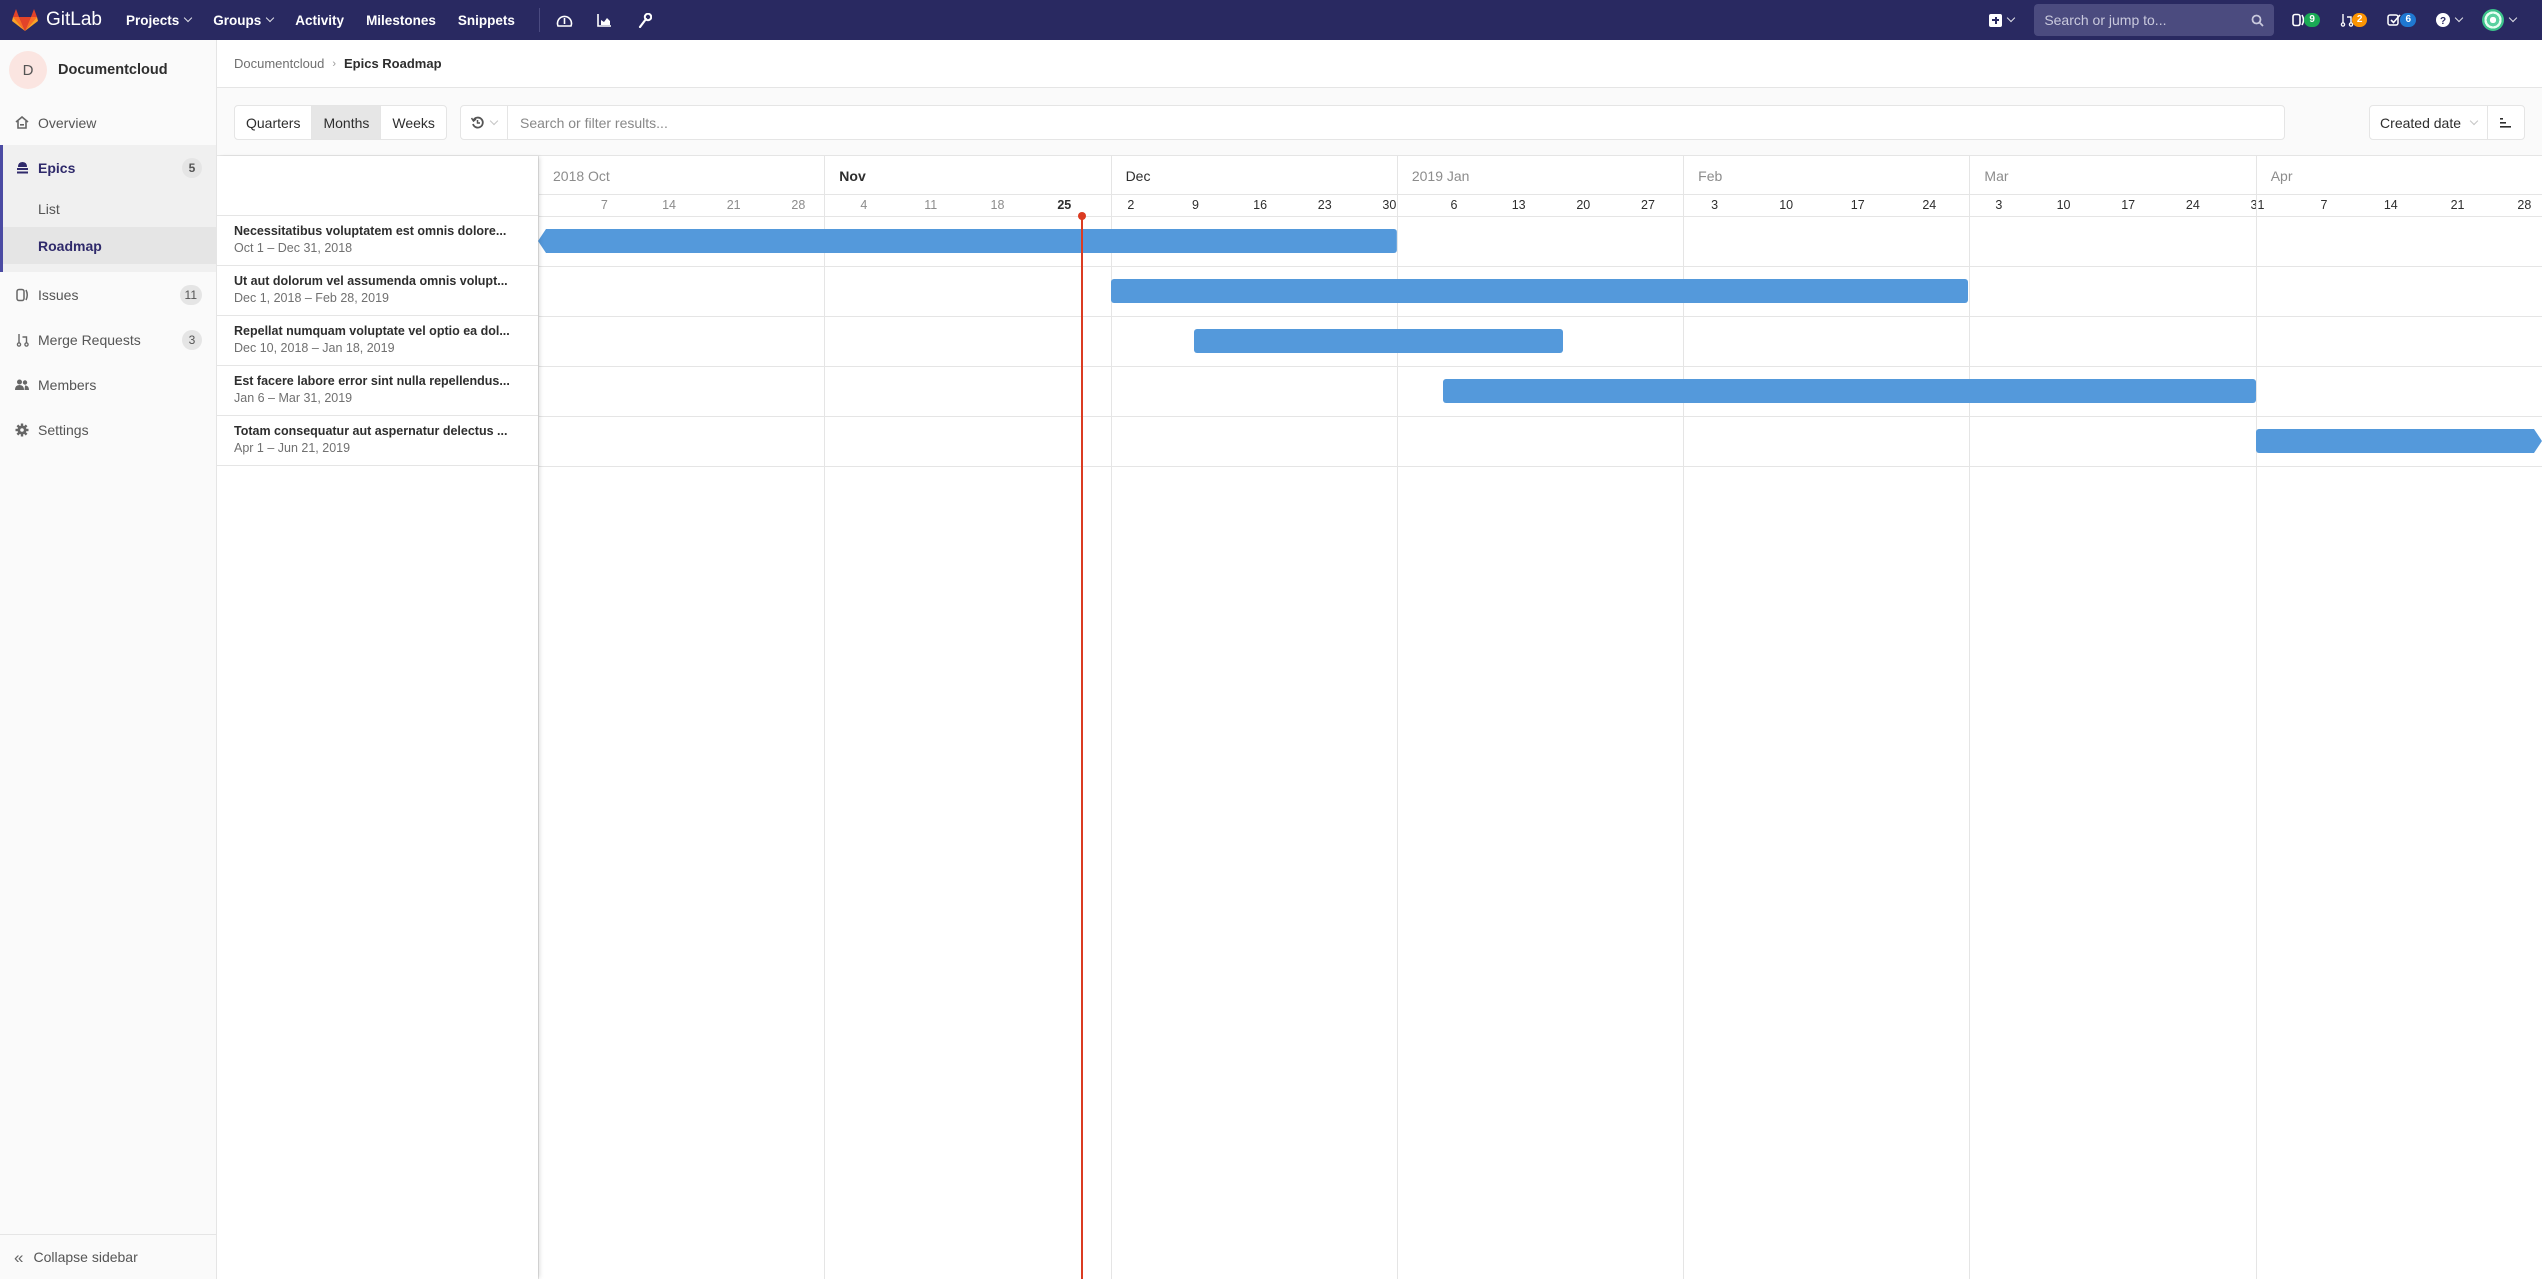  I want to click on sidebar-item-settings: Settings, so click(108, 429).